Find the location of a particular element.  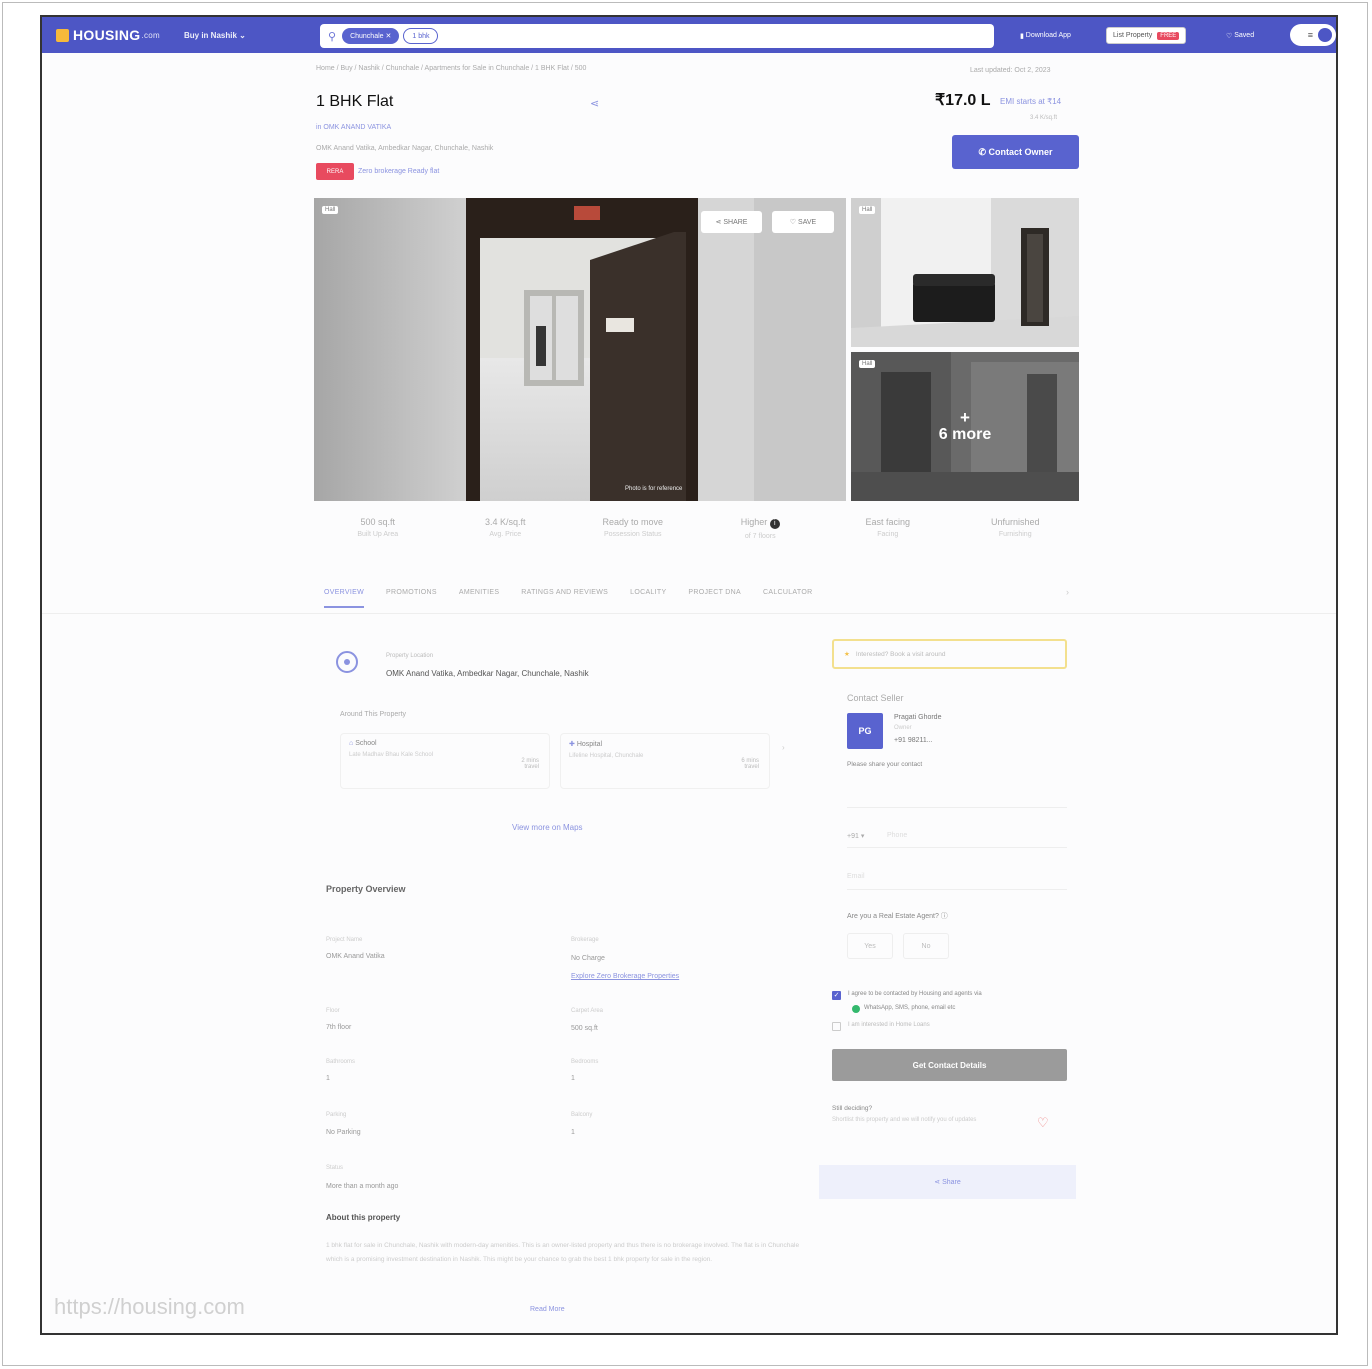

search-chip-locality: Chunchale ✕ is located at coordinates (371, 36).